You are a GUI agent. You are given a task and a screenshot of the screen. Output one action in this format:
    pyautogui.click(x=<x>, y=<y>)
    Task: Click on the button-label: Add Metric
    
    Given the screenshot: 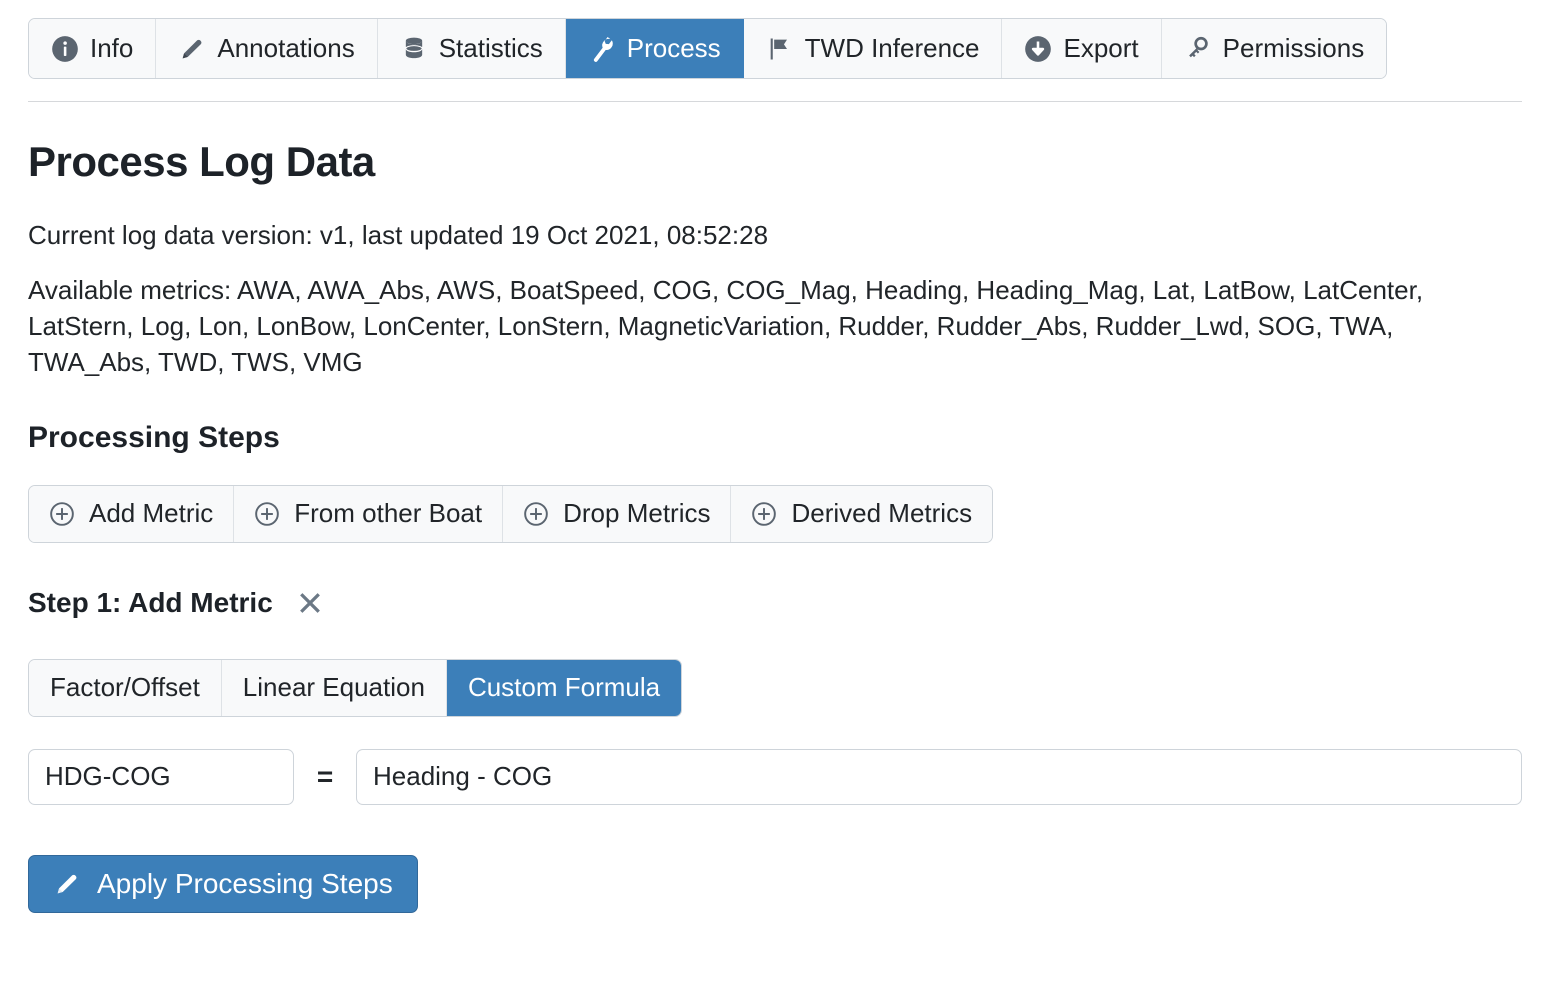 What is the action you would take?
    pyautogui.click(x=151, y=513)
    